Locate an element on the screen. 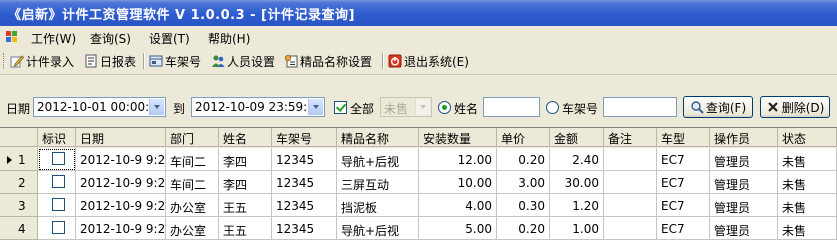 The width and height of the screenshot is (837, 245). row-header: 2 is located at coordinates (19, 182).